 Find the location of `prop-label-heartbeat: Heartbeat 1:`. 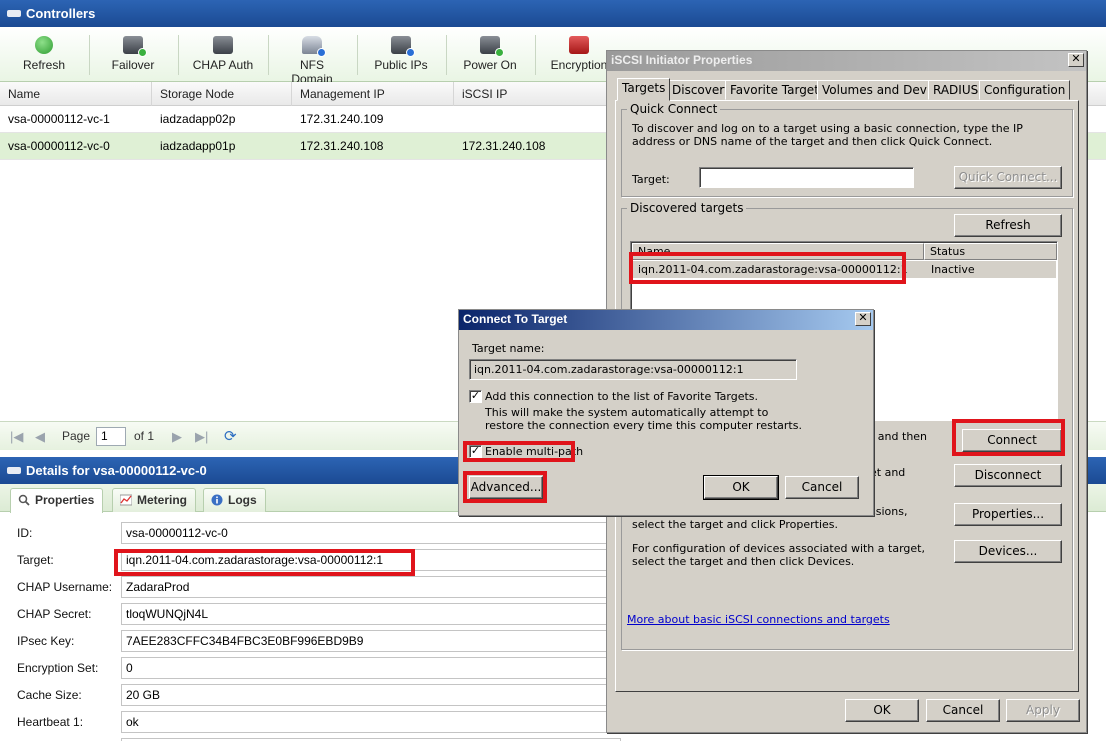

prop-label-heartbeat: Heartbeat 1: is located at coordinates (50, 722).